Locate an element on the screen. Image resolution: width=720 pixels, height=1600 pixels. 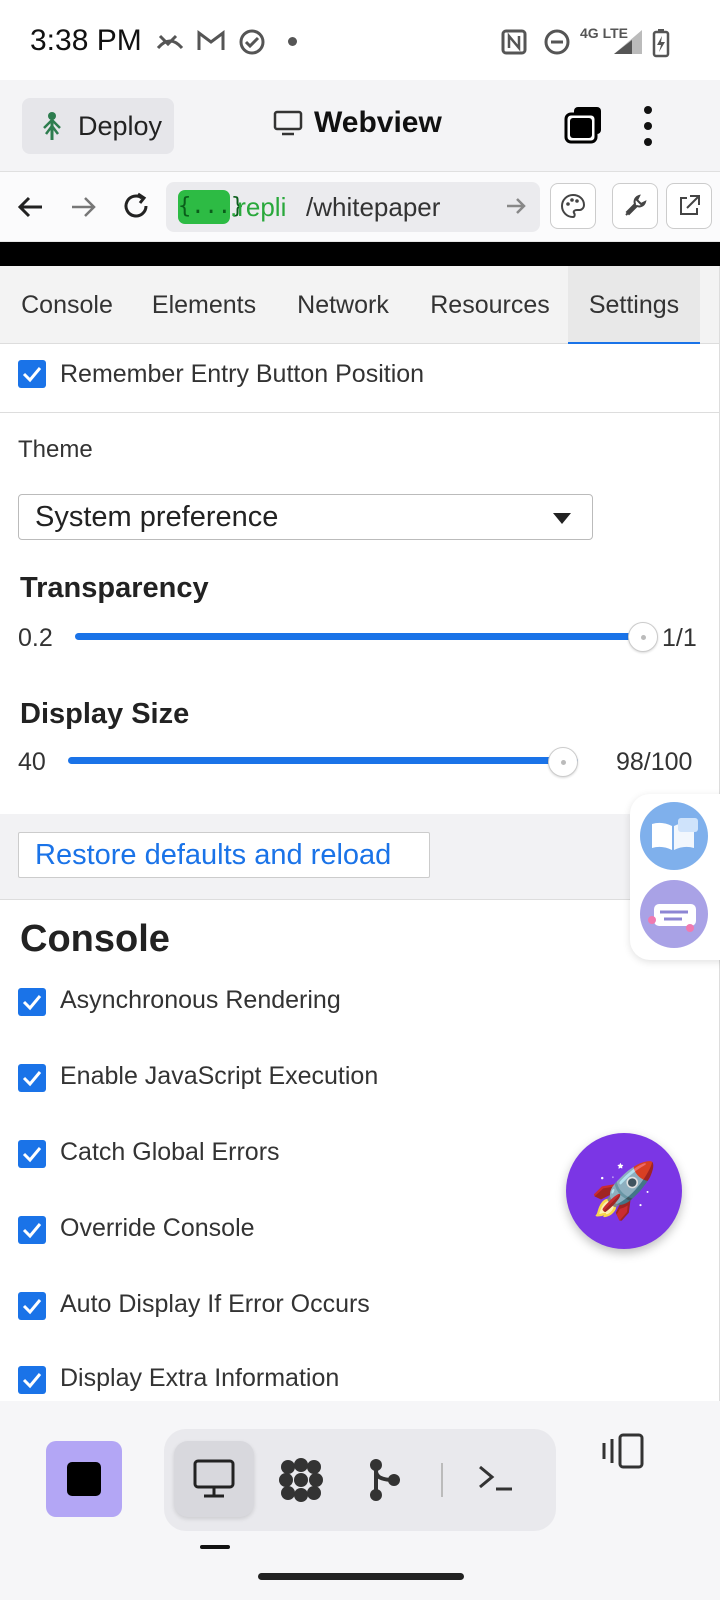
theme-select: System preference is located at coordinates (305, 517).